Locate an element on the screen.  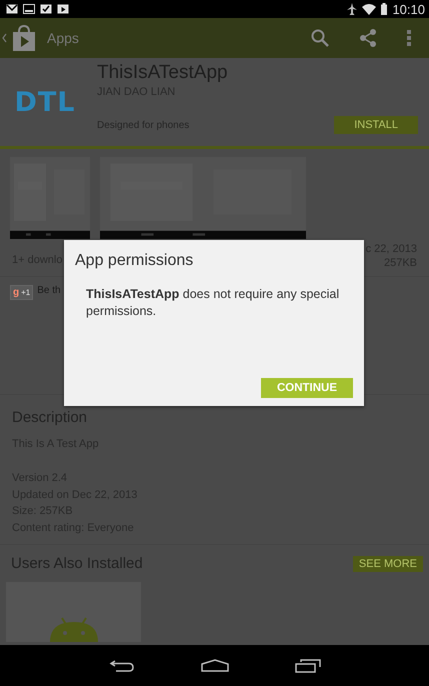
continue-button: CONTINUE is located at coordinates (306, 388).